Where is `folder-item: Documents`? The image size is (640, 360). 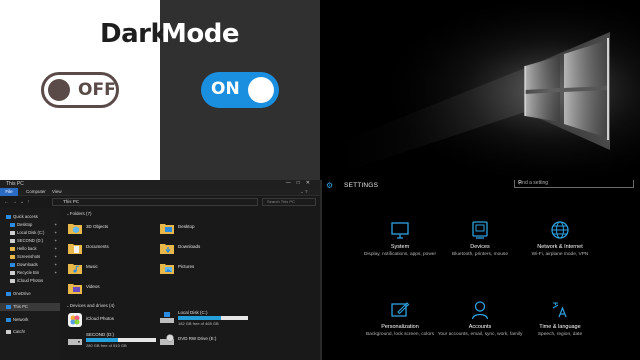
folder-item: Documents is located at coordinates (113, 250).